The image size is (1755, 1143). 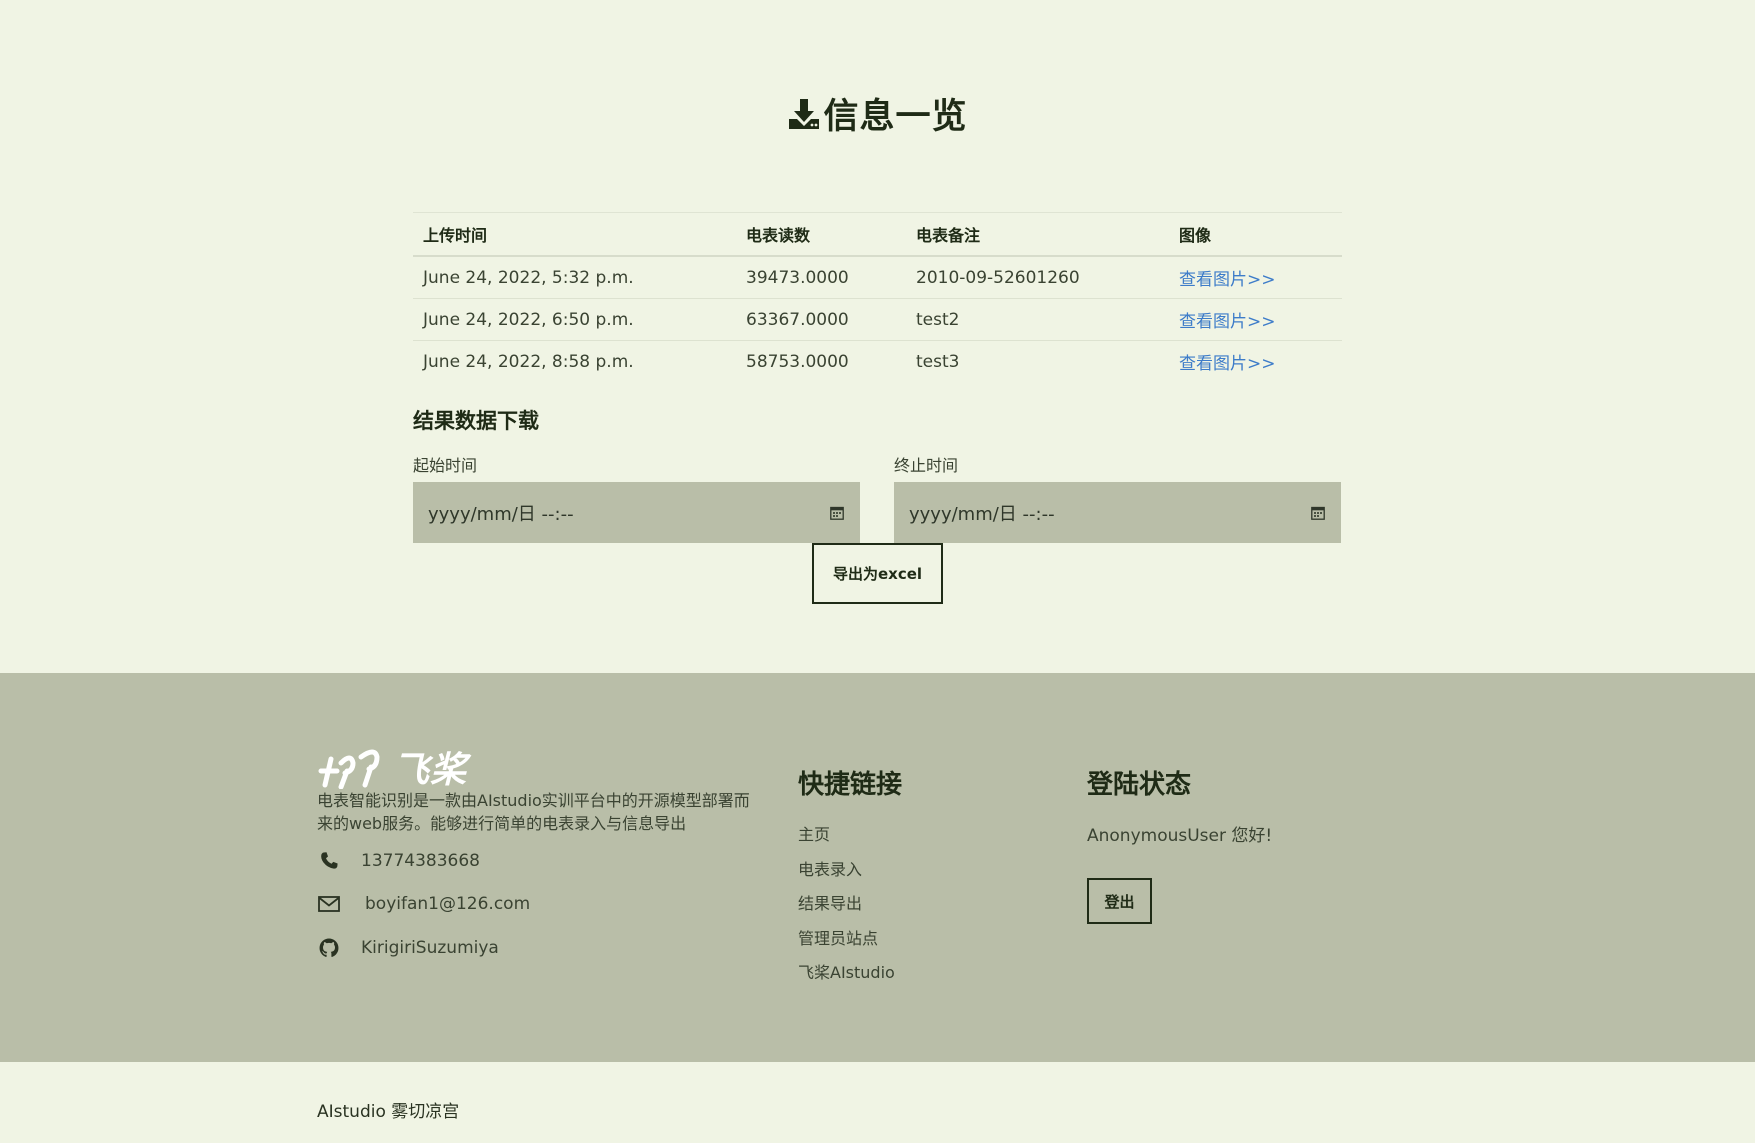 I want to click on copyright-text: AIstudio 雾切凉宫, so click(x=388, y=1112).